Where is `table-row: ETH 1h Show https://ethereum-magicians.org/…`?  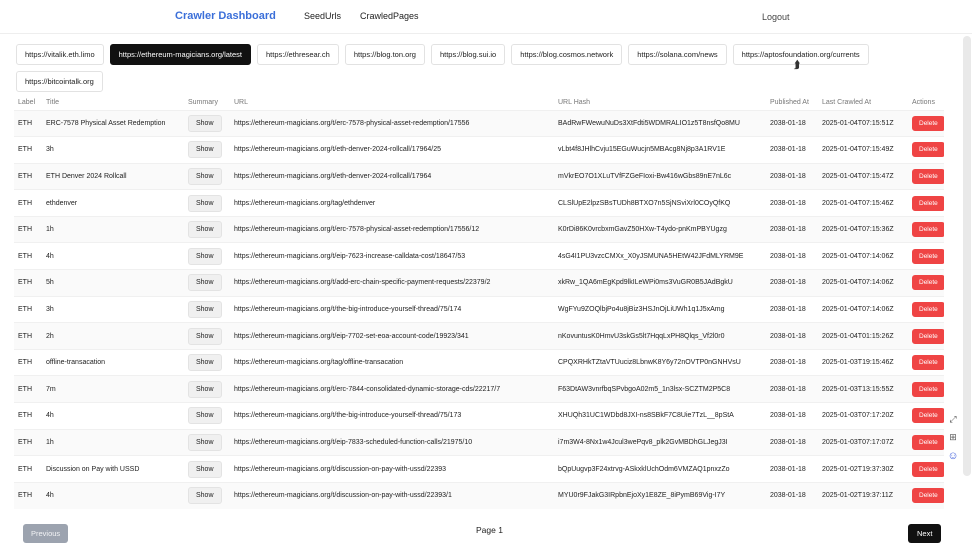 table-row: ETH 1h Show https://ethereum-magicians.org/… is located at coordinates (479, 229).